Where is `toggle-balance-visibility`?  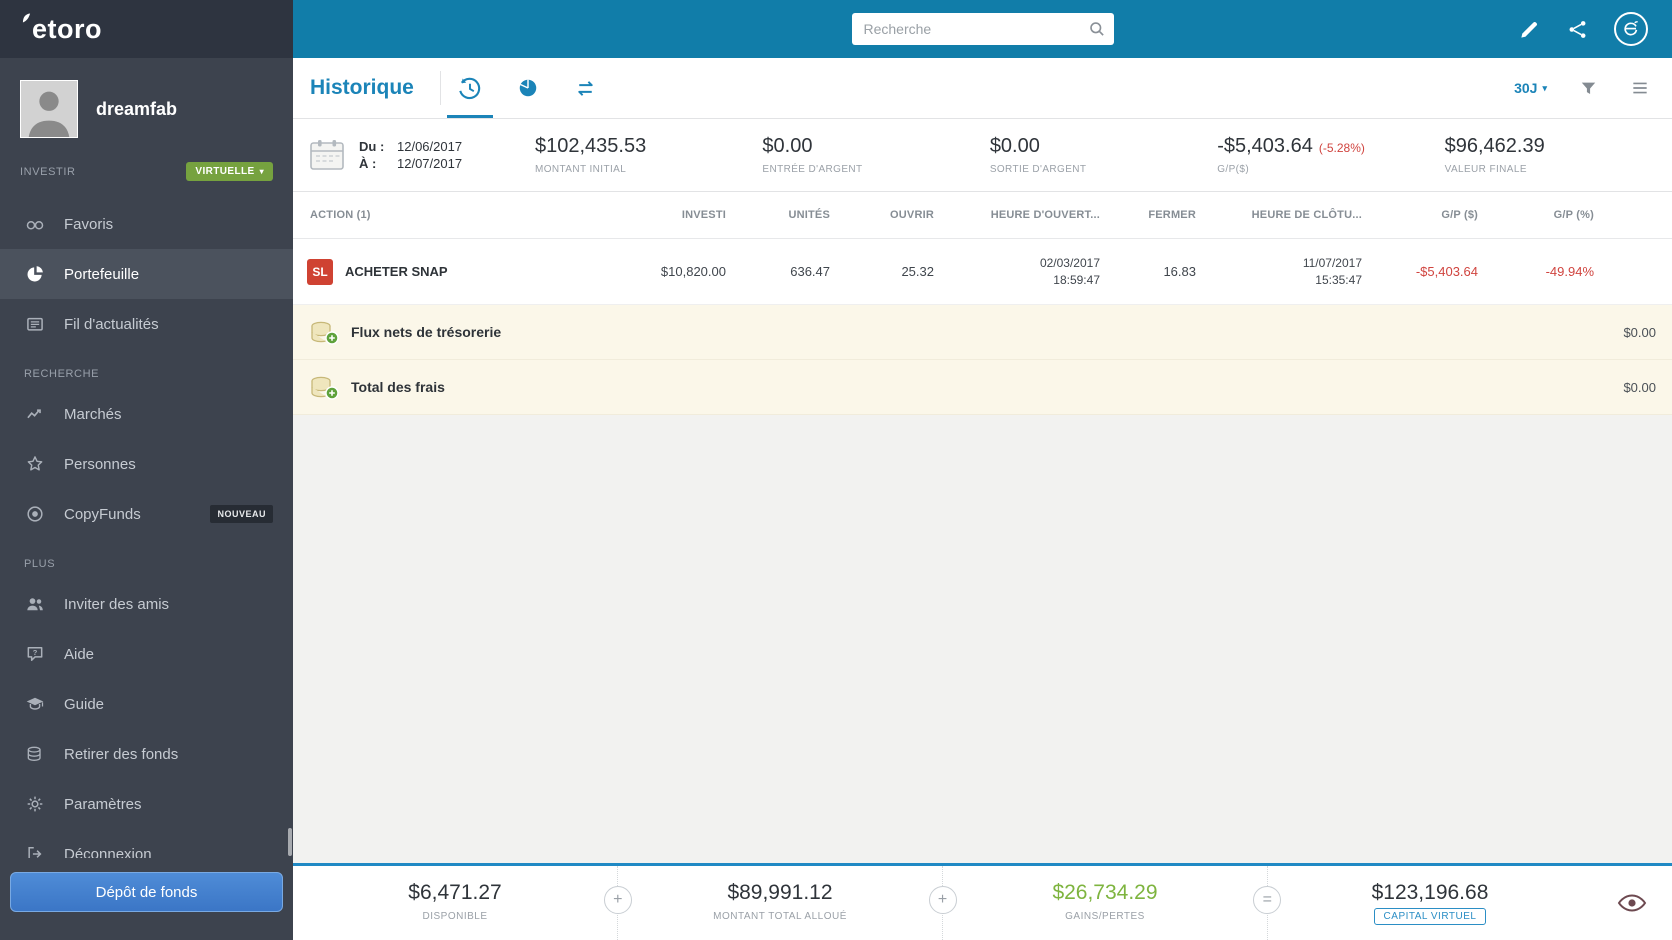
toggle-balance-visibility is located at coordinates (1632, 903).